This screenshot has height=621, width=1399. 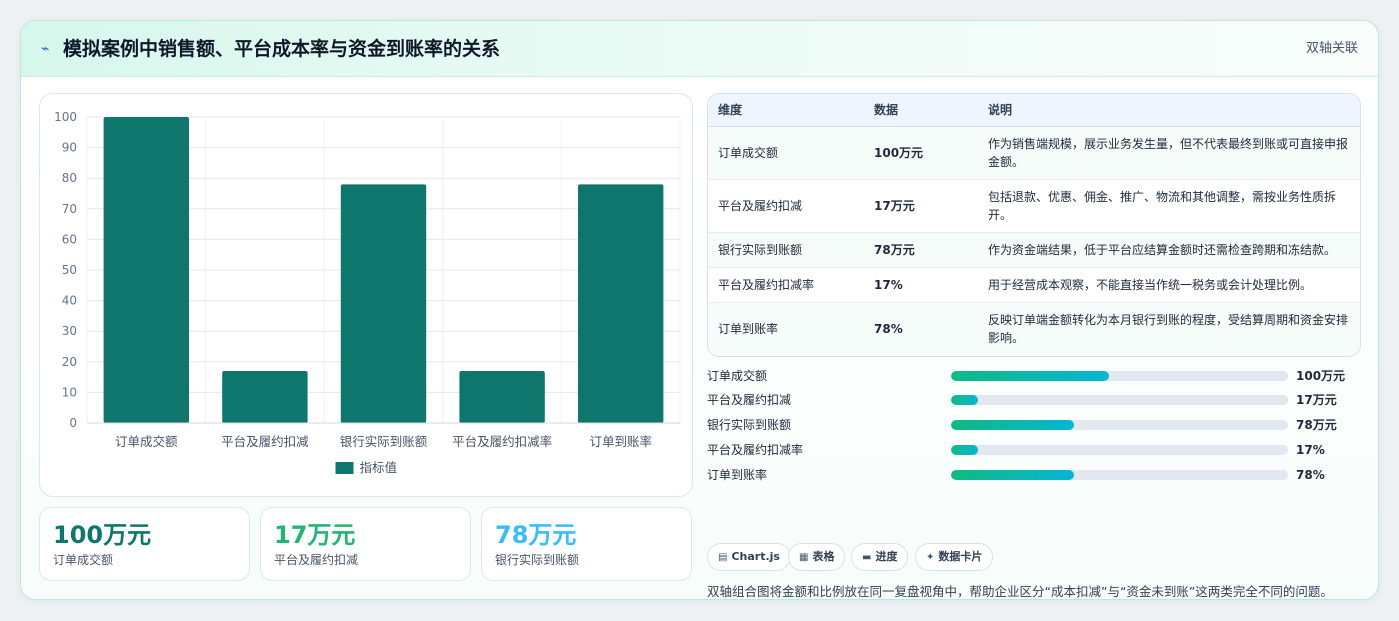 I want to click on y-tick-label: 50, so click(x=69, y=270).